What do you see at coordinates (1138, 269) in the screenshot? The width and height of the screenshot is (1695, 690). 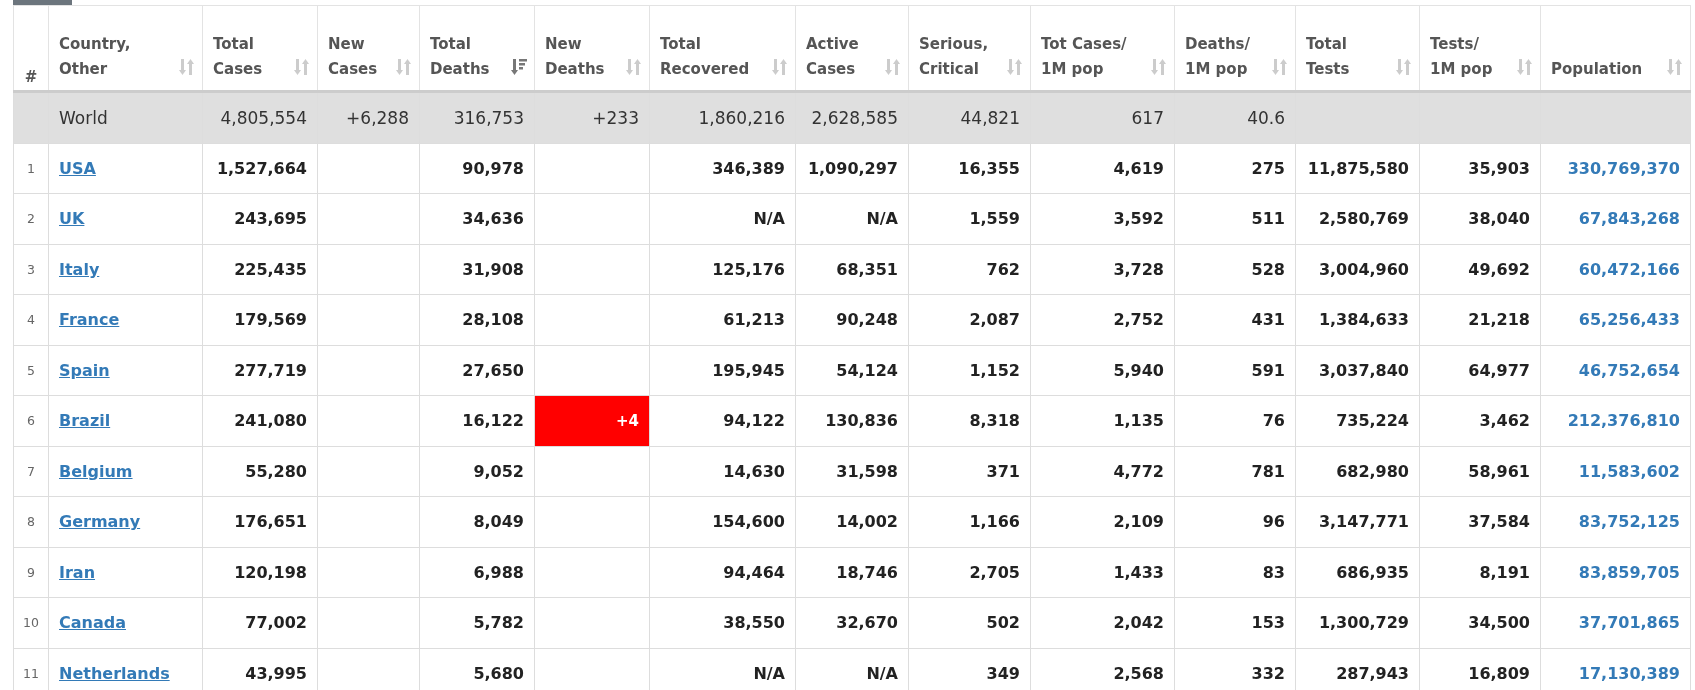 I see `table-cell: 3,728` at bounding box center [1138, 269].